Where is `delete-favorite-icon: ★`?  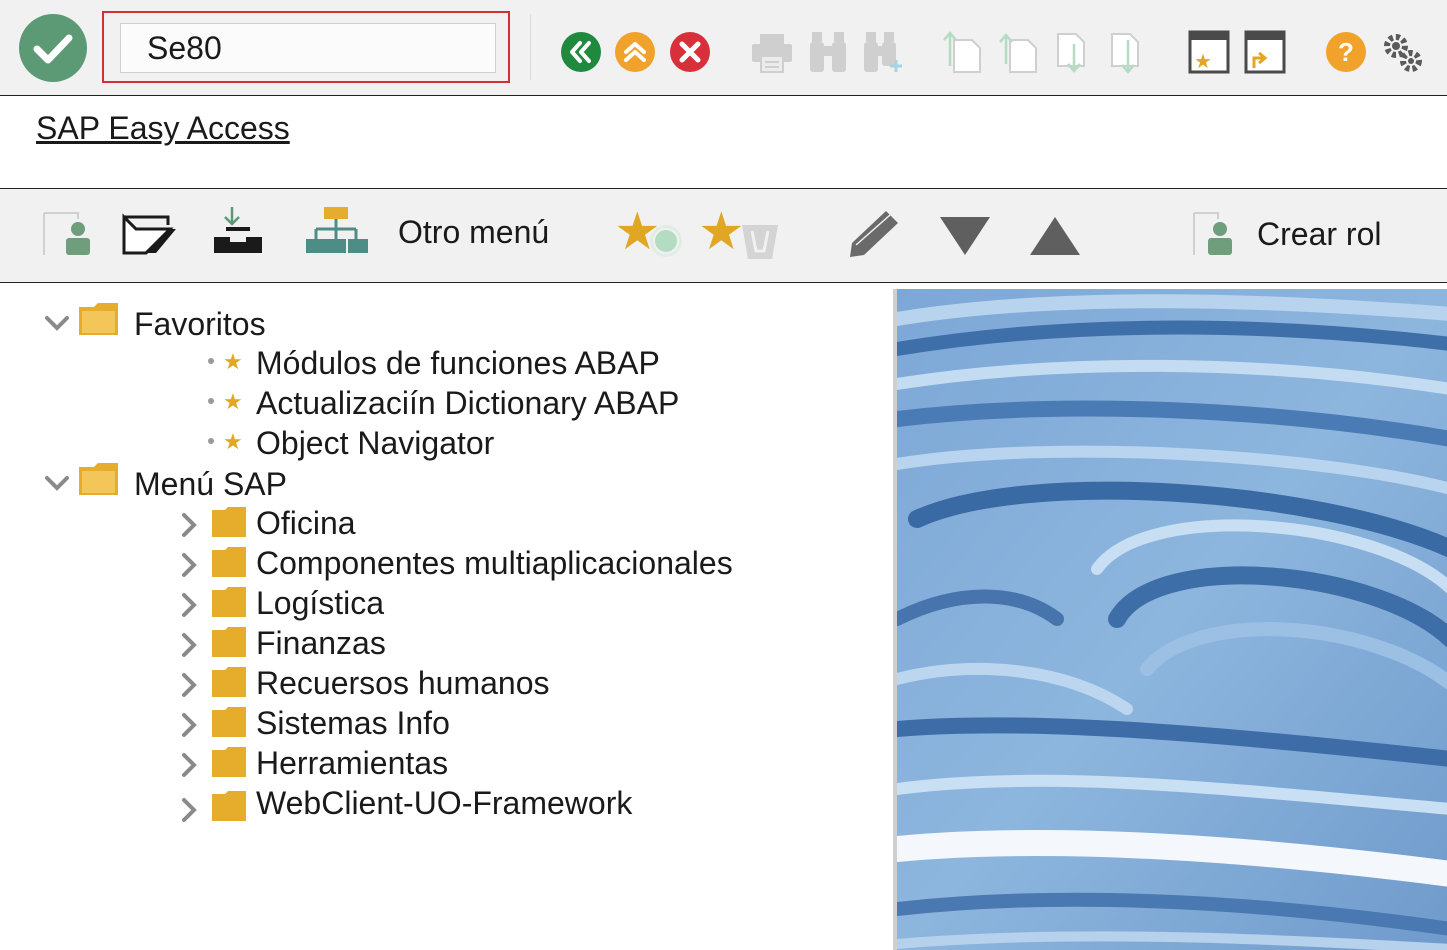
delete-favorite-icon: ★ is located at coordinates (740, 233).